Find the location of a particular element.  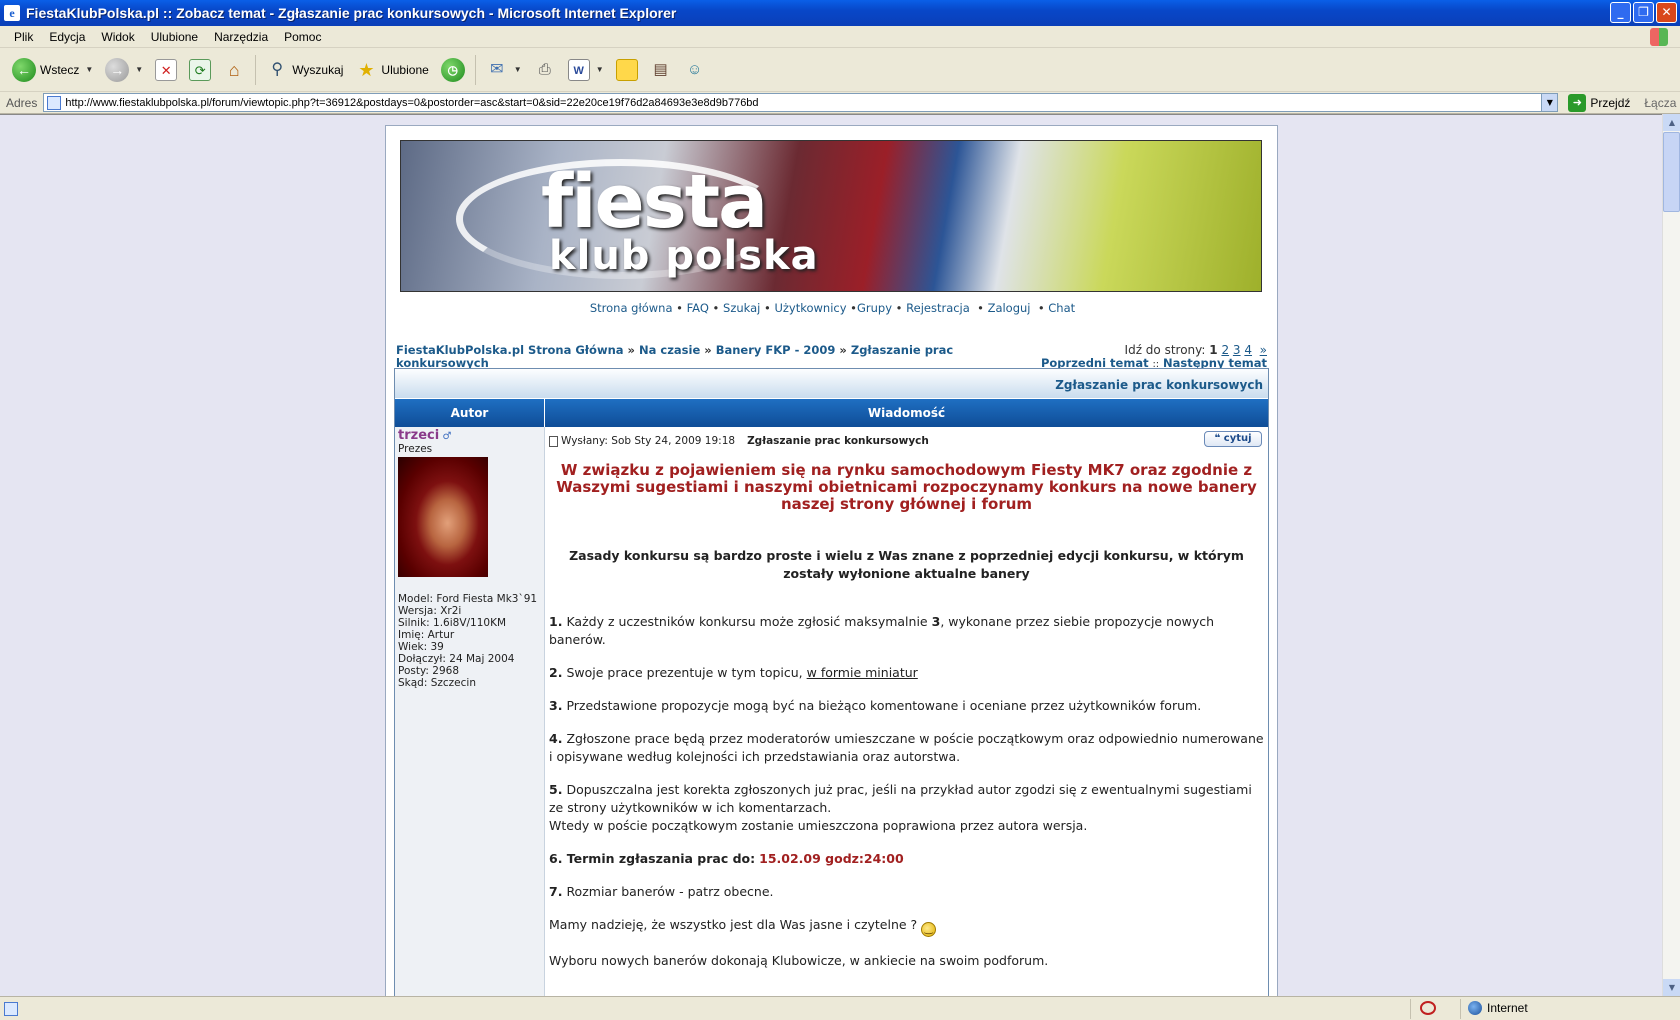

crumb-category: Na czasie is located at coordinates (669, 350).